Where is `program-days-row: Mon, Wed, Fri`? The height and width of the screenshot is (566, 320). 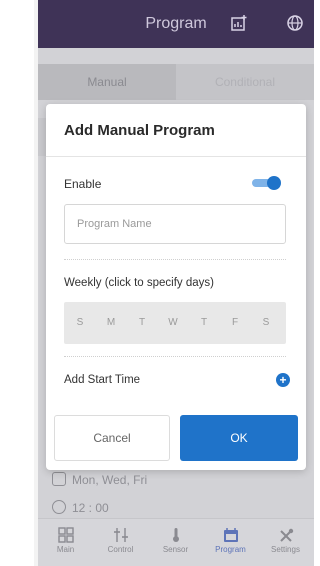 program-days-row: Mon, Wed, Fri is located at coordinates (99, 479).